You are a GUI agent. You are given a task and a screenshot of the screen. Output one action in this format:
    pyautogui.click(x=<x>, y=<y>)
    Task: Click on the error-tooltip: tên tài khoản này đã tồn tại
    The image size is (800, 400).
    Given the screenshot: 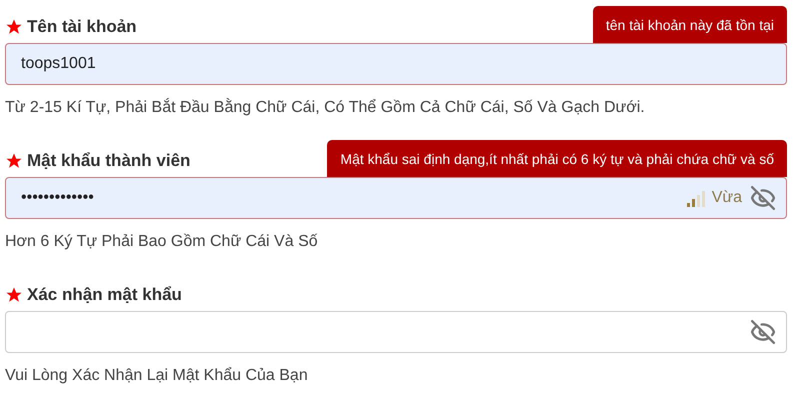 What is the action you would take?
    pyautogui.click(x=689, y=24)
    